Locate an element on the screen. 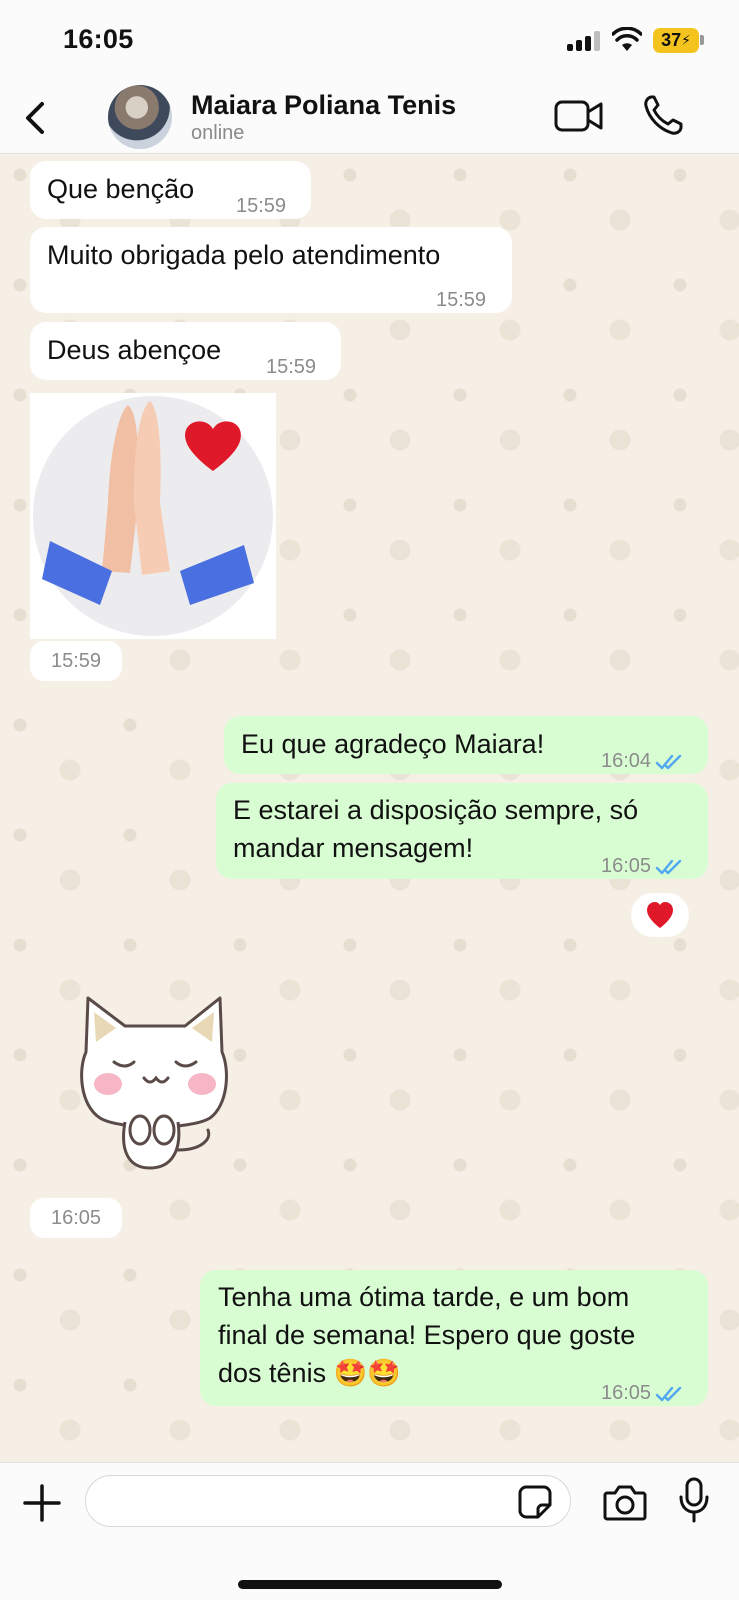  phone-icon is located at coordinates (663, 115).